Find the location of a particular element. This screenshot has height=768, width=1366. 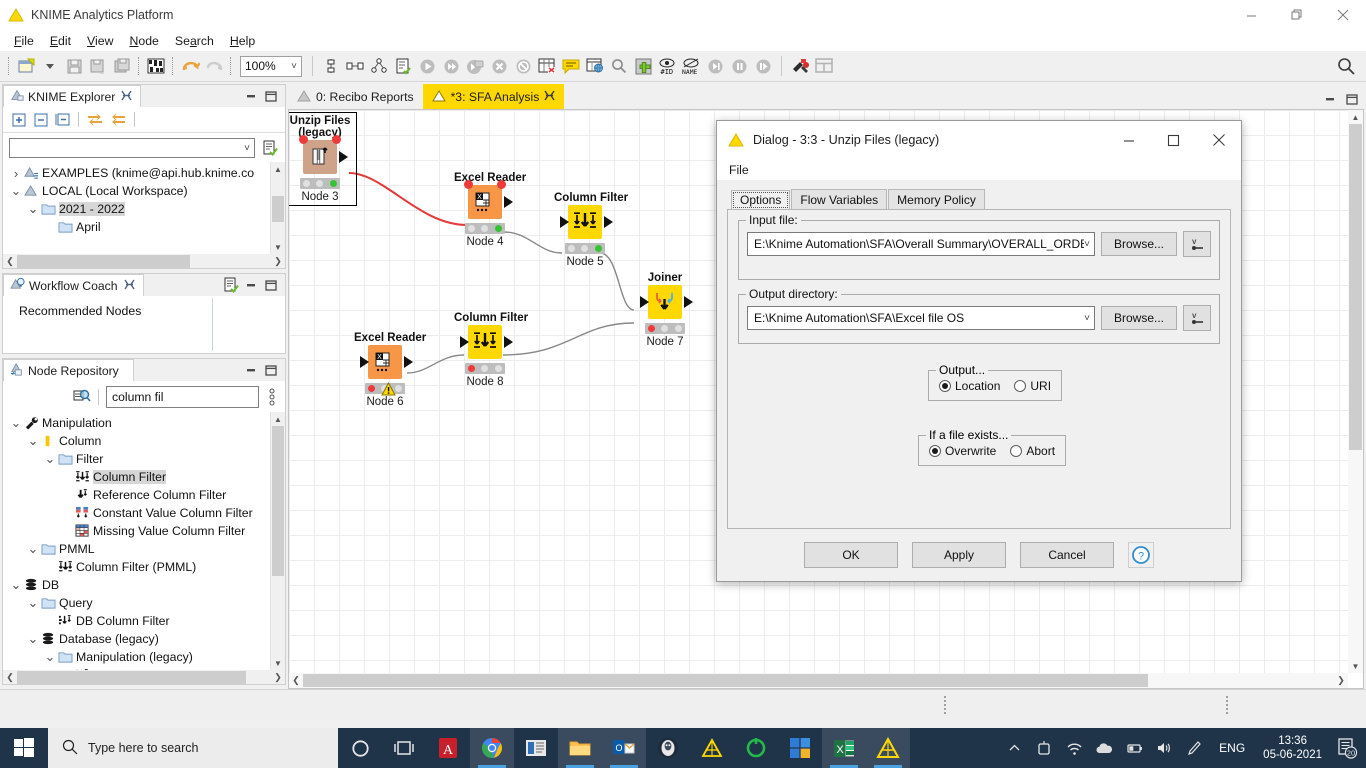

tab-flow-variables: Flow Variables is located at coordinates (839, 199).